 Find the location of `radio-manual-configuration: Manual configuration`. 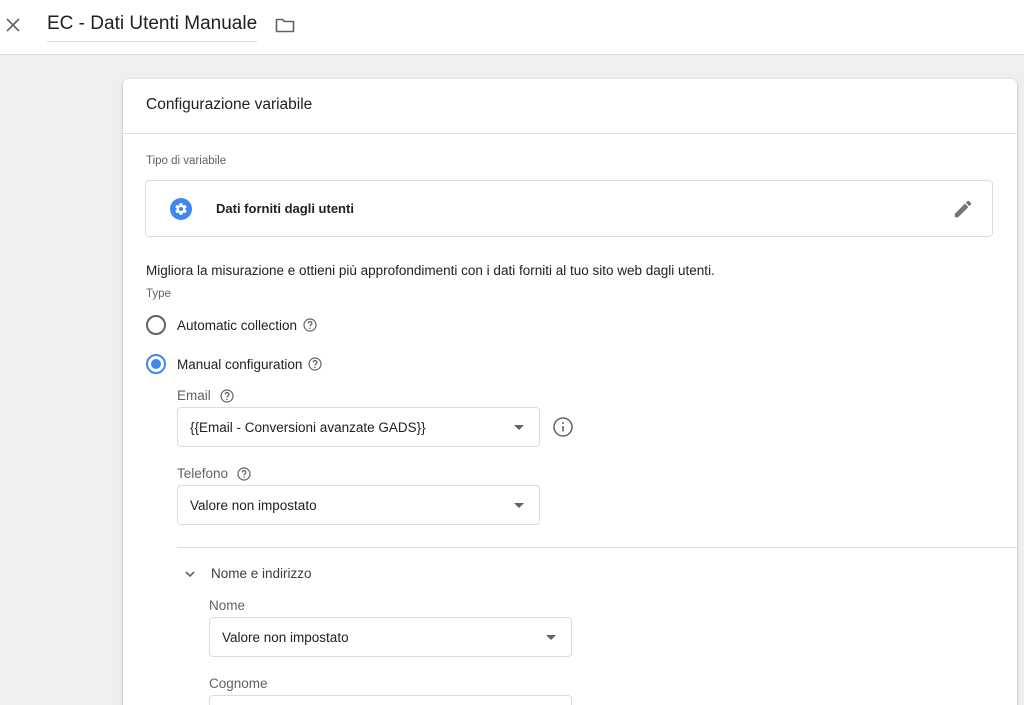

radio-manual-configuration: Manual configuration is located at coordinates (234, 364).